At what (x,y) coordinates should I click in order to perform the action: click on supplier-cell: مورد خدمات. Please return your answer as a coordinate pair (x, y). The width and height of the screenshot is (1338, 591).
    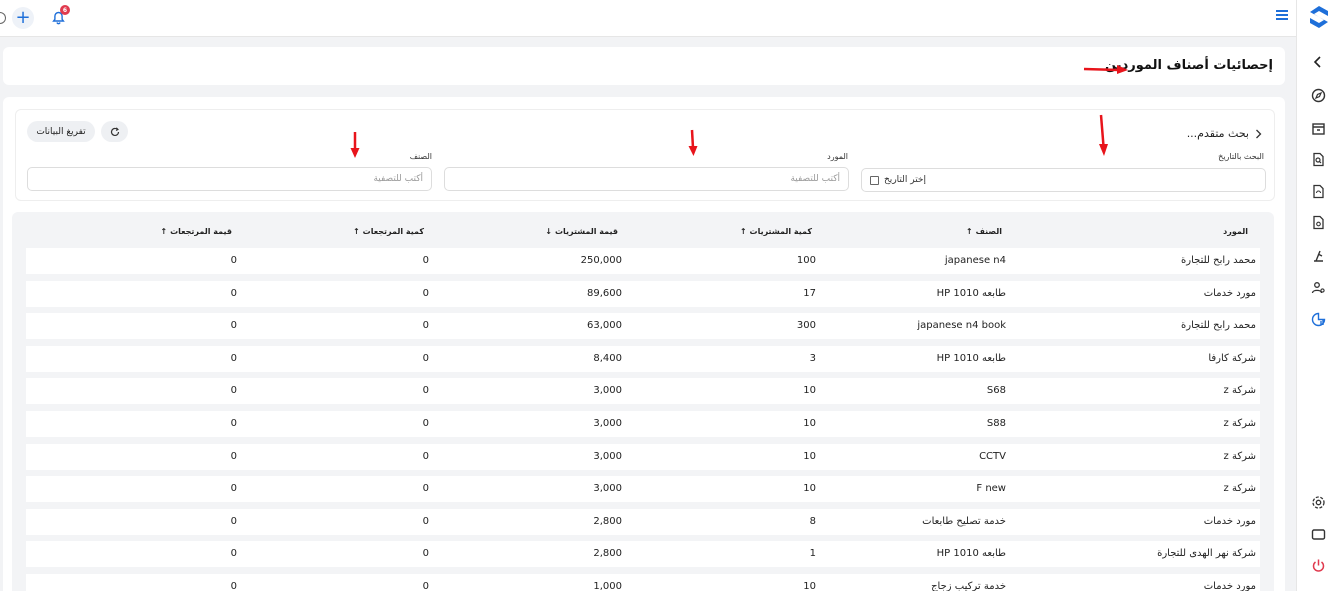
    Looking at the image, I should click on (1229, 586).